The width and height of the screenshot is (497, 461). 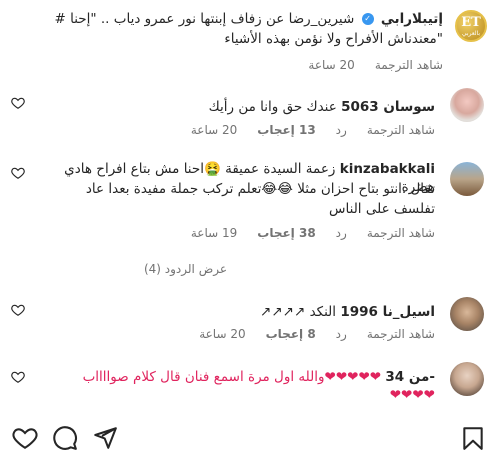 I want to click on comment-body: سوسان 5063 عندك حق وانا من رأيك, so click(x=237, y=107).